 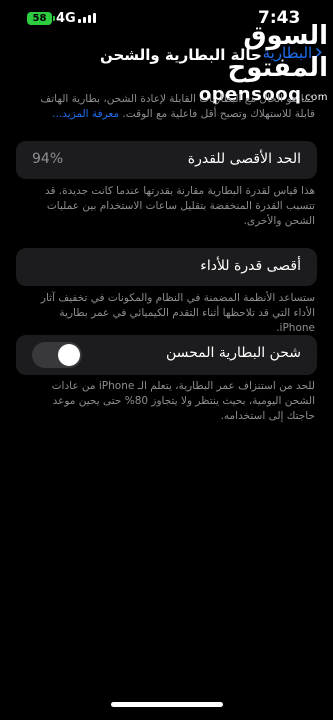 What do you see at coordinates (181, 55) in the screenshot?
I see `page-title: حالة البطارية والشحن` at bounding box center [181, 55].